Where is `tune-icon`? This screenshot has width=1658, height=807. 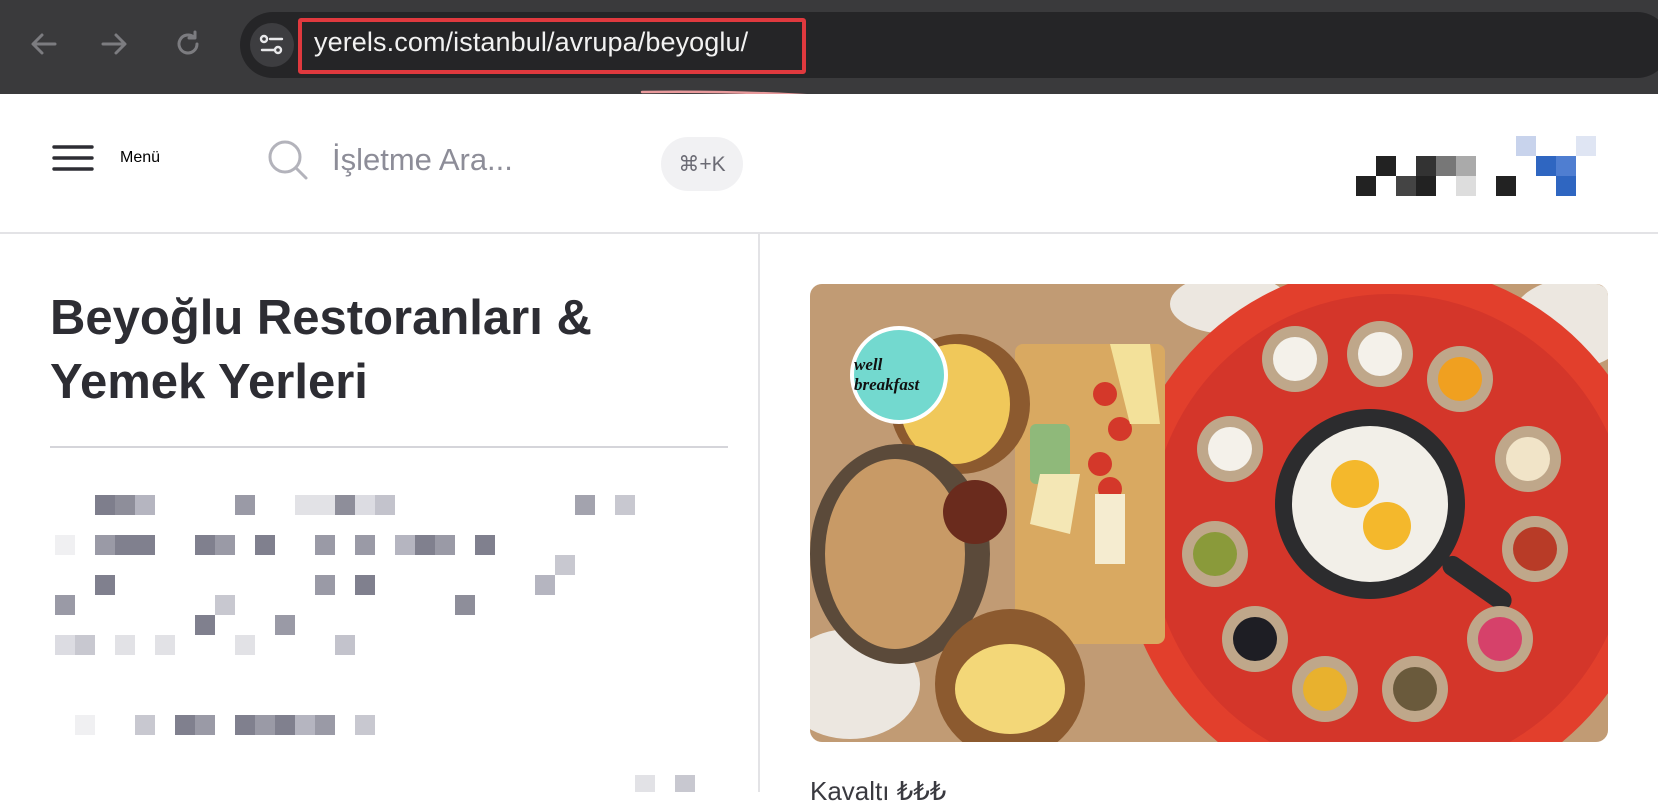 tune-icon is located at coordinates (271, 44).